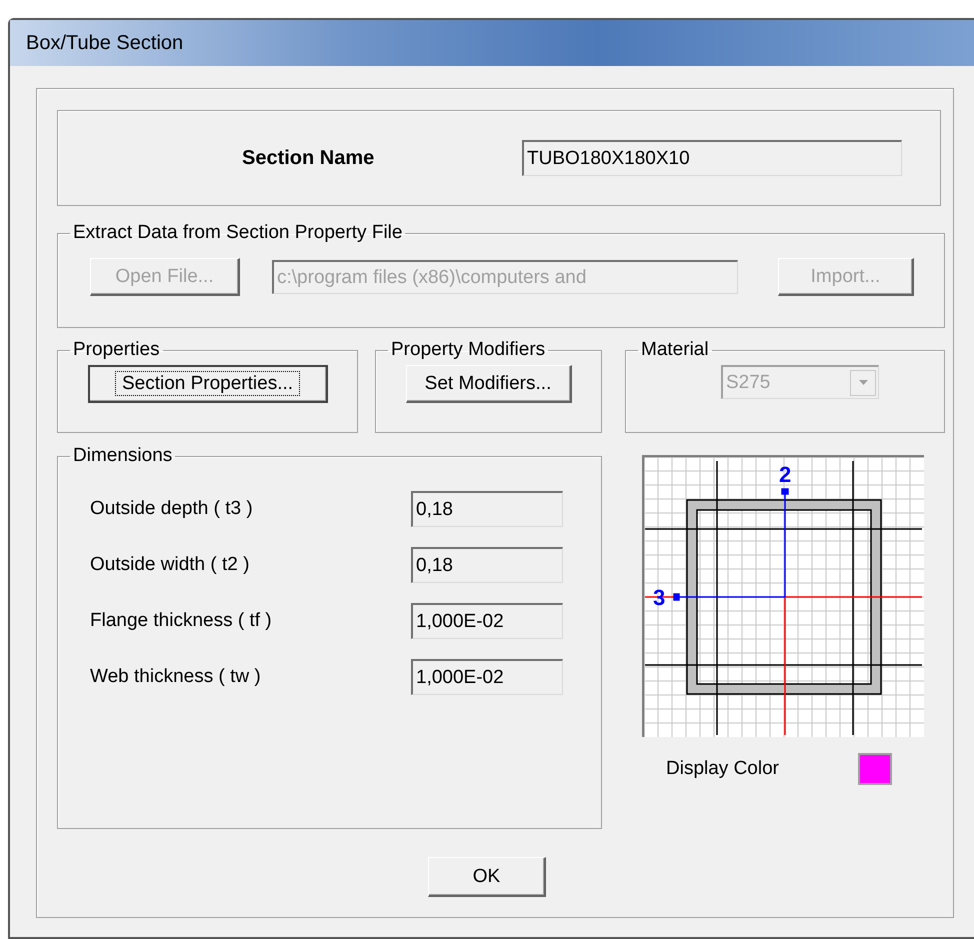  Describe the element at coordinates (105, 43) in the screenshot. I see `window-title: Box/Tube Section` at that location.